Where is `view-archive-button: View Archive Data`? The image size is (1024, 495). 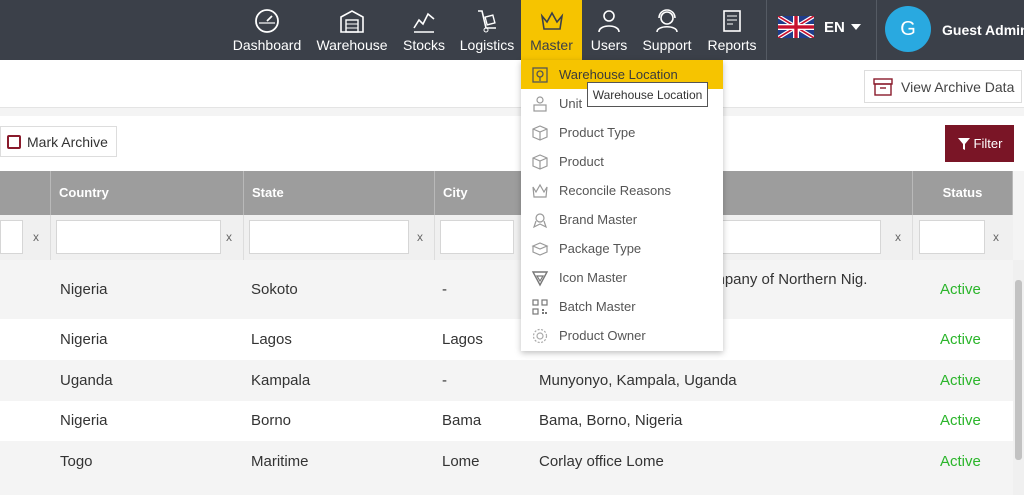 view-archive-button: View Archive Data is located at coordinates (943, 86).